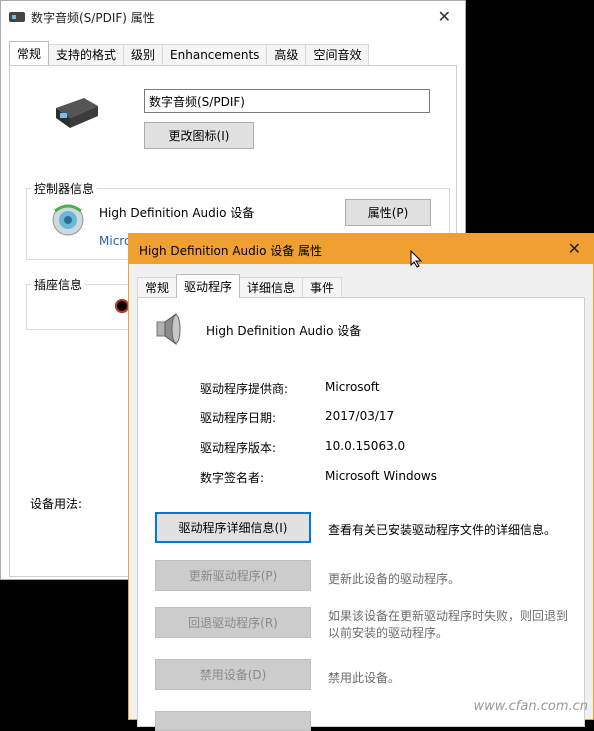 The image size is (594, 731). What do you see at coordinates (122, 306) in the screenshot?
I see `jack-color-icon` at bounding box center [122, 306].